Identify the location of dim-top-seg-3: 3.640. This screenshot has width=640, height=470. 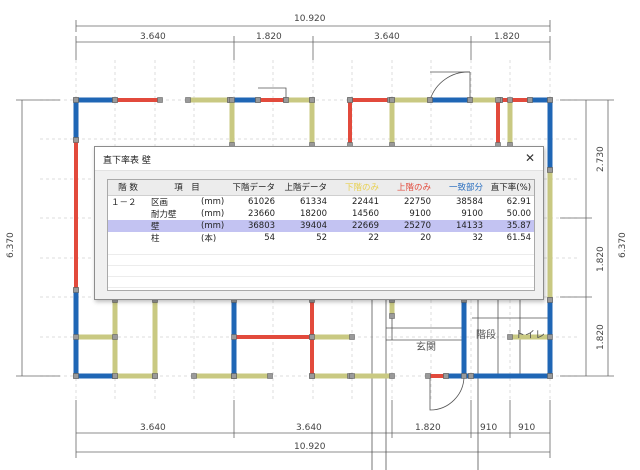
(387, 37).